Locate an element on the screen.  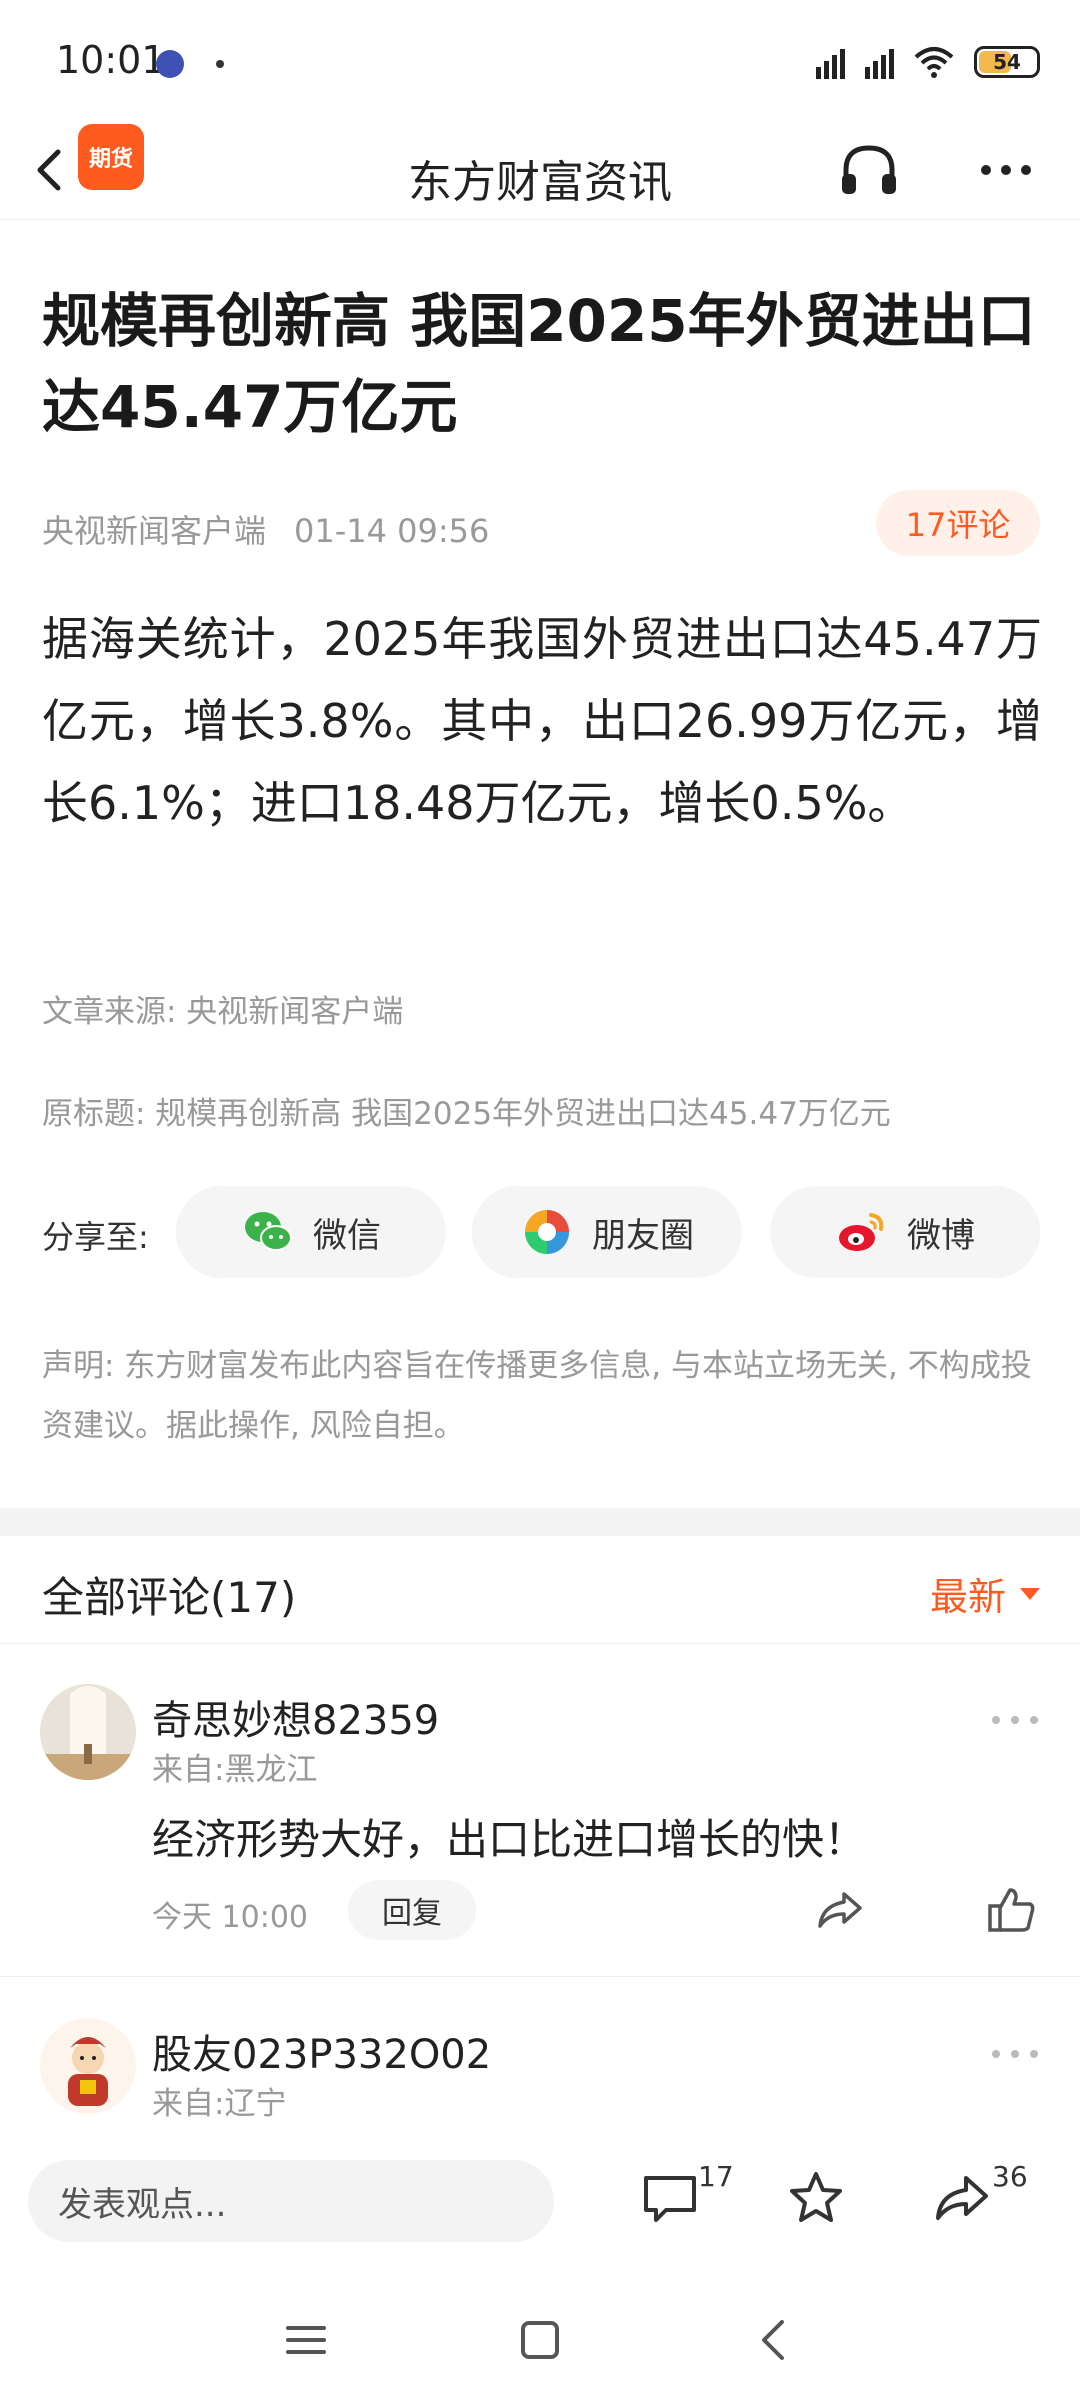
page-title: 东方财富资讯 is located at coordinates (540, 182).